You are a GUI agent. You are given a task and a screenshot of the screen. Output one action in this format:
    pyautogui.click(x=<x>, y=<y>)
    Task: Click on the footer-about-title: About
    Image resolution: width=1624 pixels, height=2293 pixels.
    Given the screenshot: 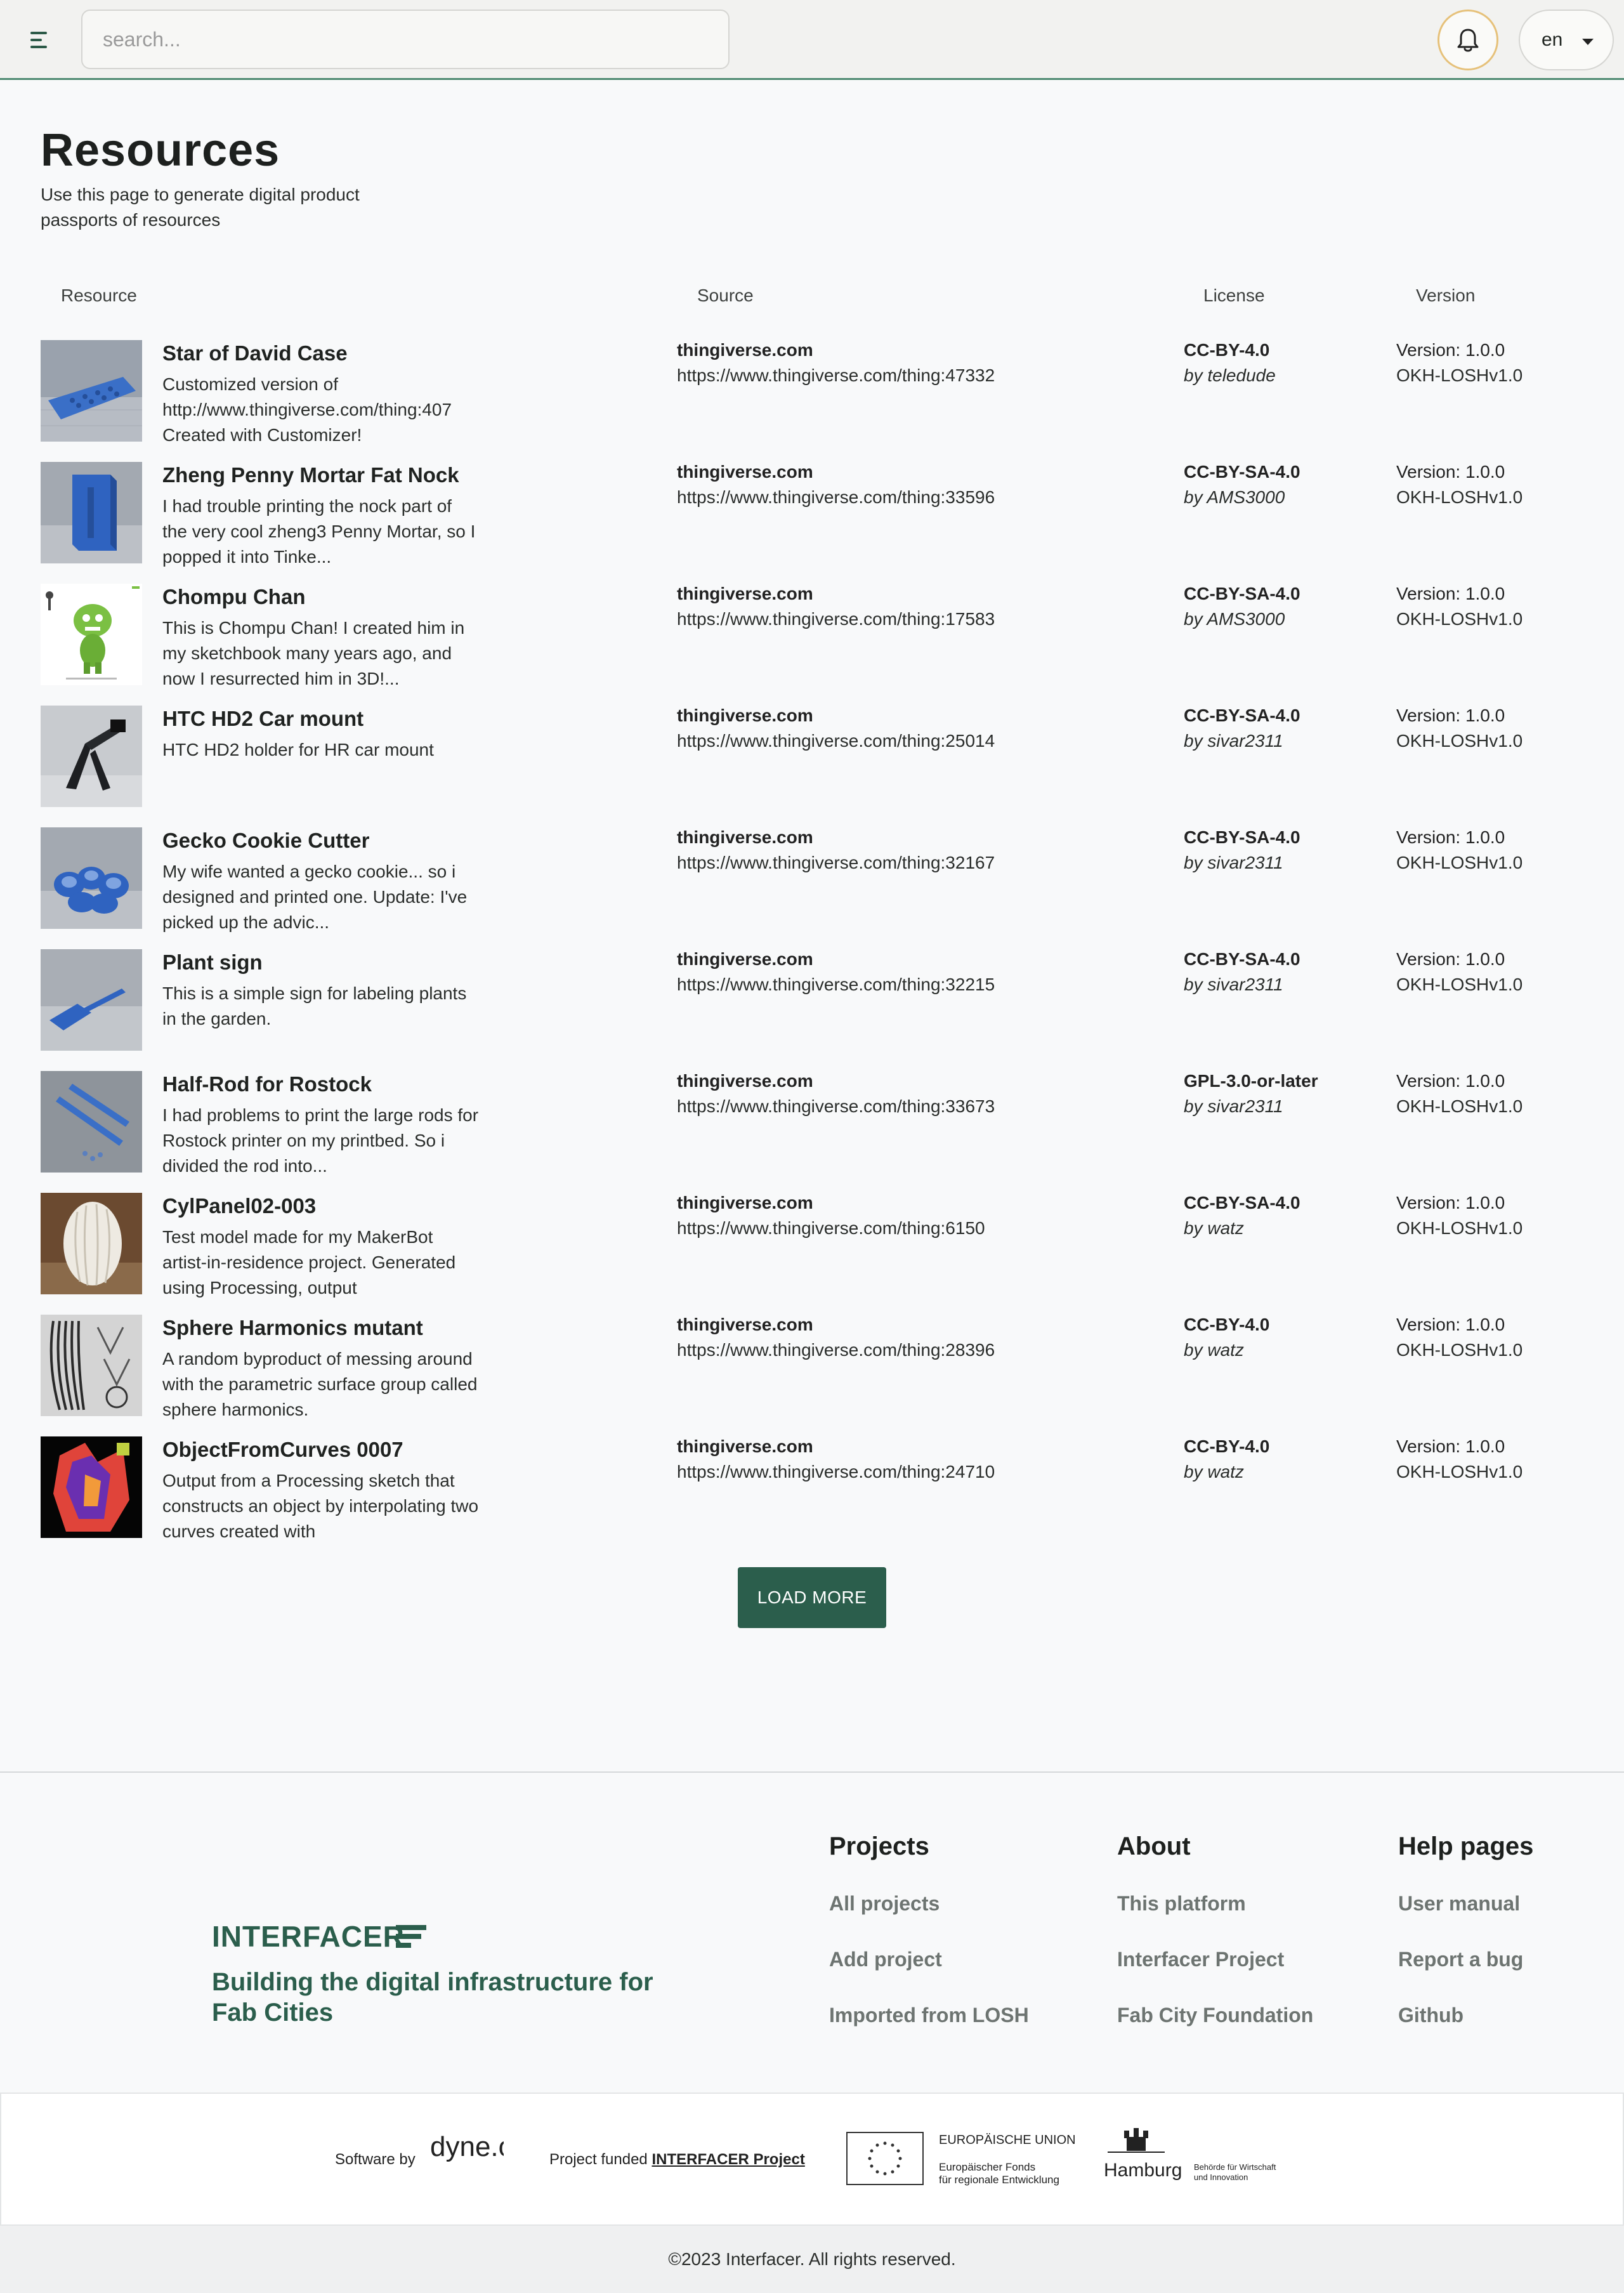 What is the action you would take?
    pyautogui.click(x=1154, y=1846)
    